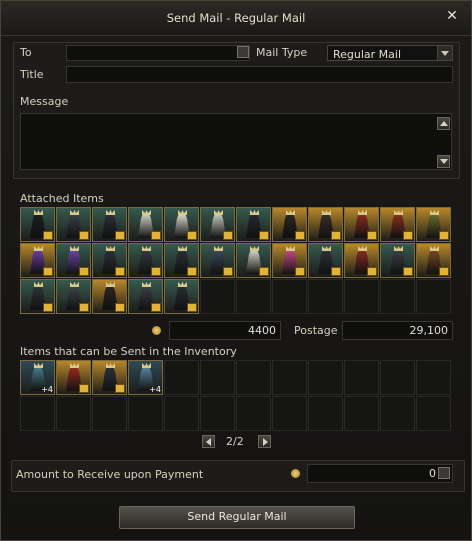 Image resolution: width=472 pixels, height=541 pixels. Describe the element at coordinates (237, 517) in the screenshot. I see `send-regular-mail-button: Send Regular Mail` at that location.